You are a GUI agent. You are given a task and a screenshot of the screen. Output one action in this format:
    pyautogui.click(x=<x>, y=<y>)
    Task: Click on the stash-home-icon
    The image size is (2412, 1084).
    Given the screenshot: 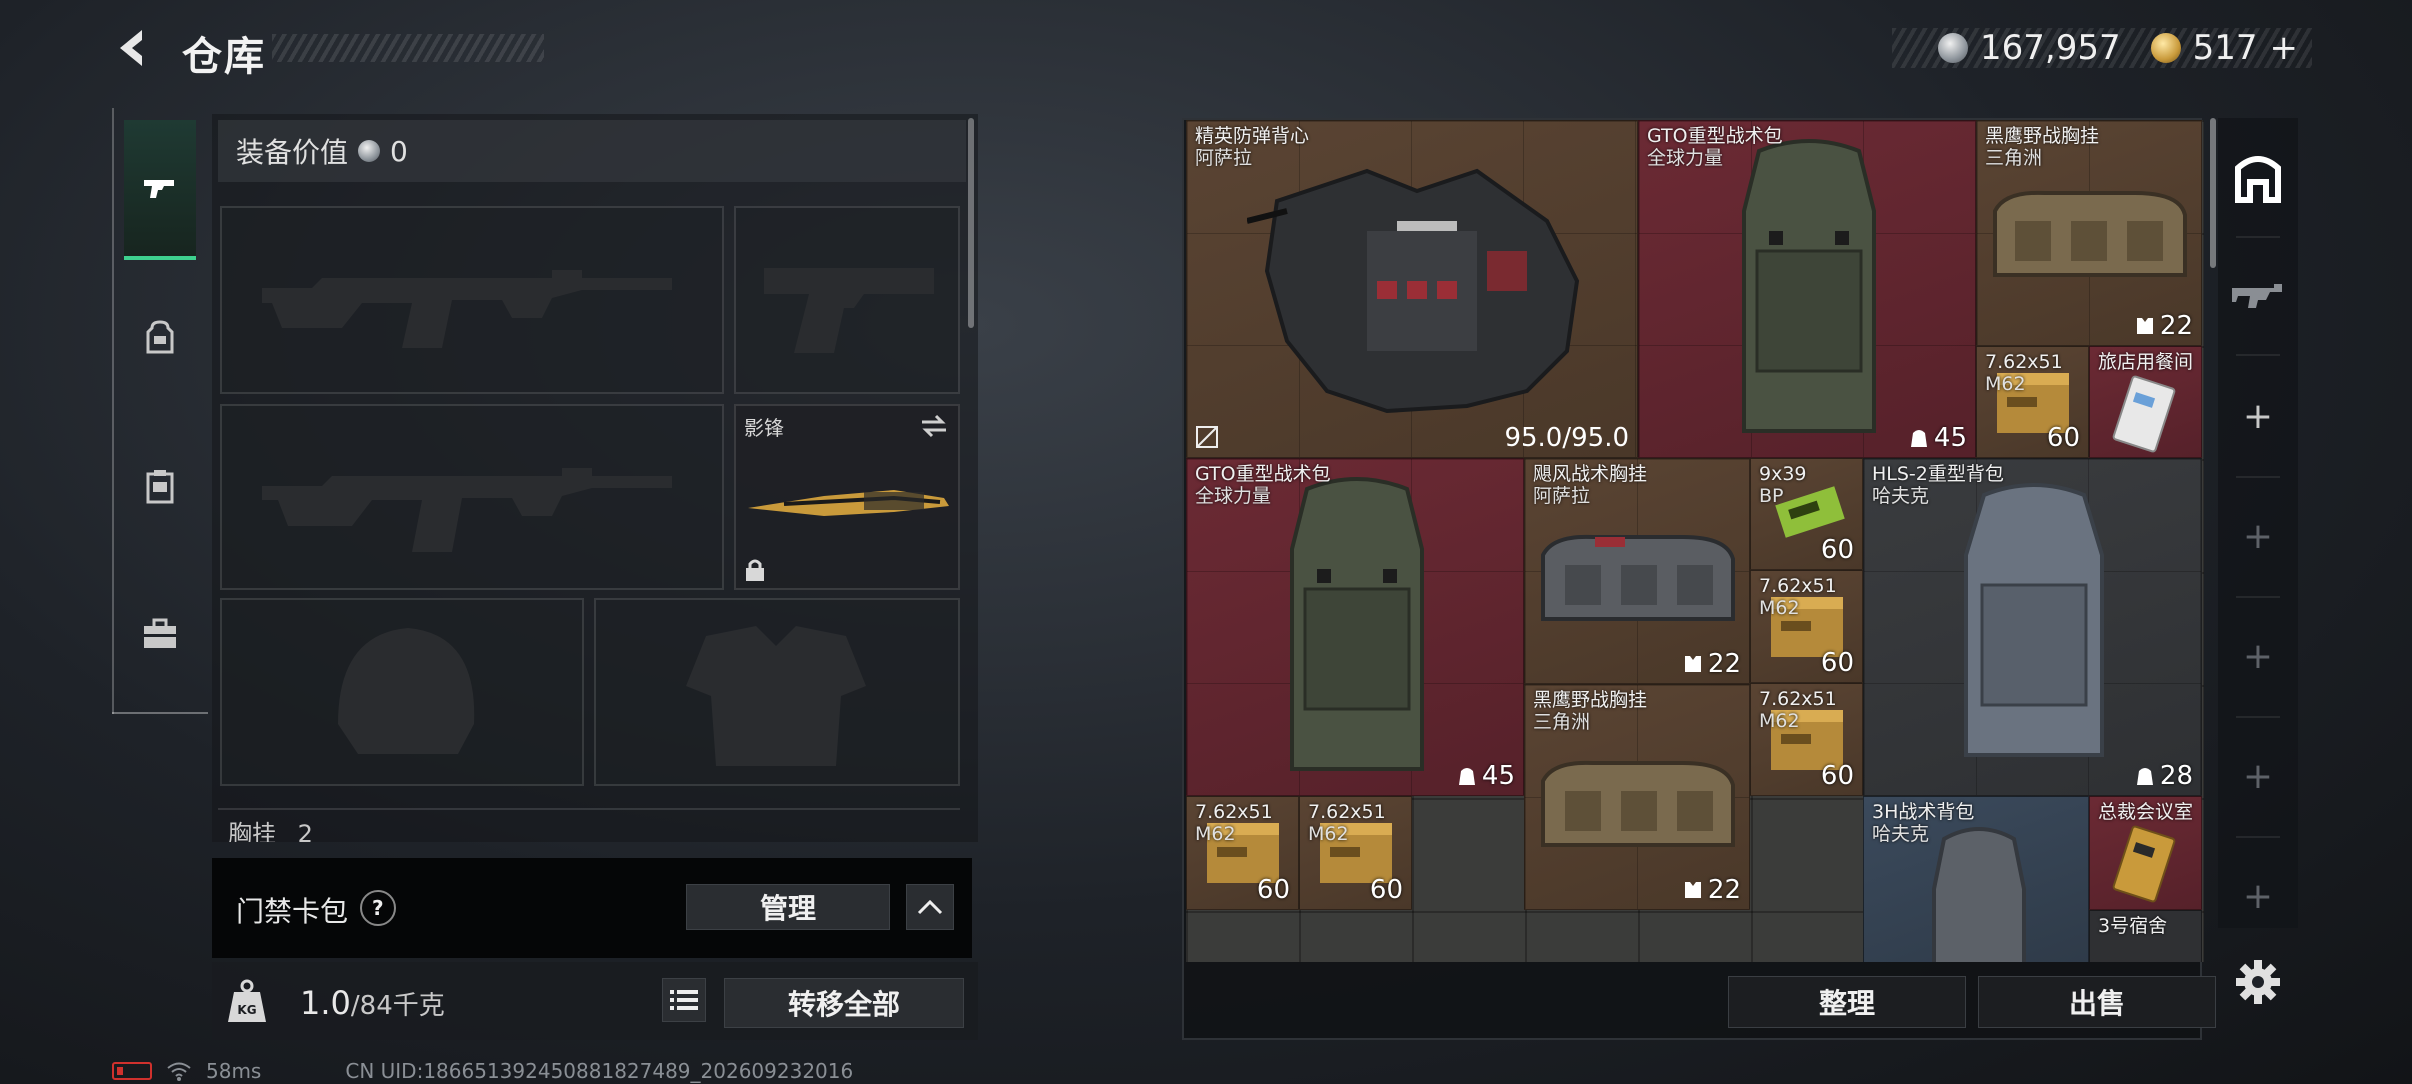 What is the action you would take?
    pyautogui.click(x=2258, y=179)
    